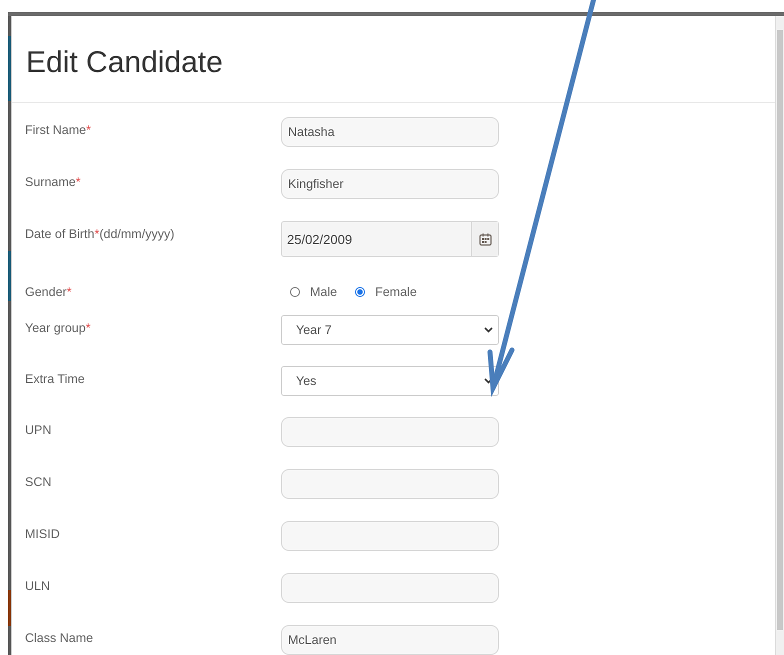 The image size is (784, 655). What do you see at coordinates (43, 534) in the screenshot?
I see `field-label: MISID` at bounding box center [43, 534].